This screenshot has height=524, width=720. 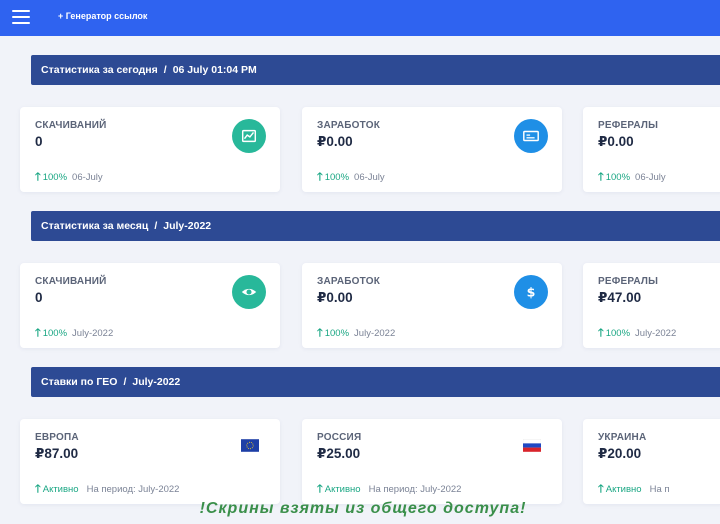 What do you see at coordinates (79, 382) in the screenshot?
I see `section-title: Ставки по ГЕО` at bounding box center [79, 382].